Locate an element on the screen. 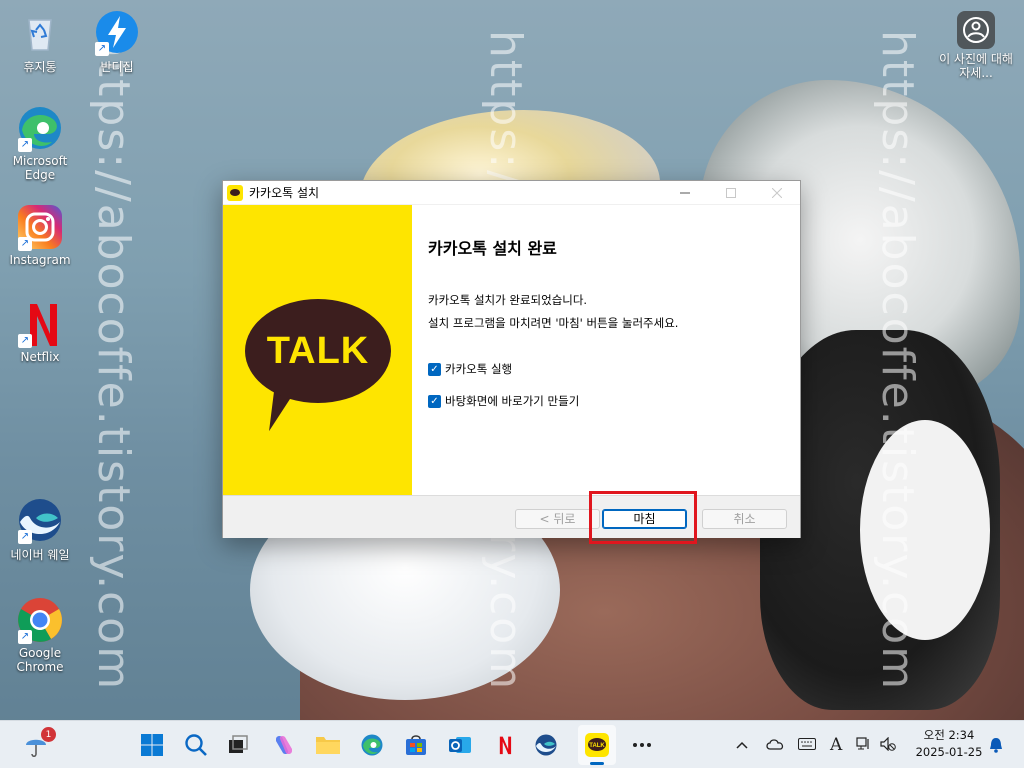  window-titlebar: 카카오톡 설치 is located at coordinates (511, 193).